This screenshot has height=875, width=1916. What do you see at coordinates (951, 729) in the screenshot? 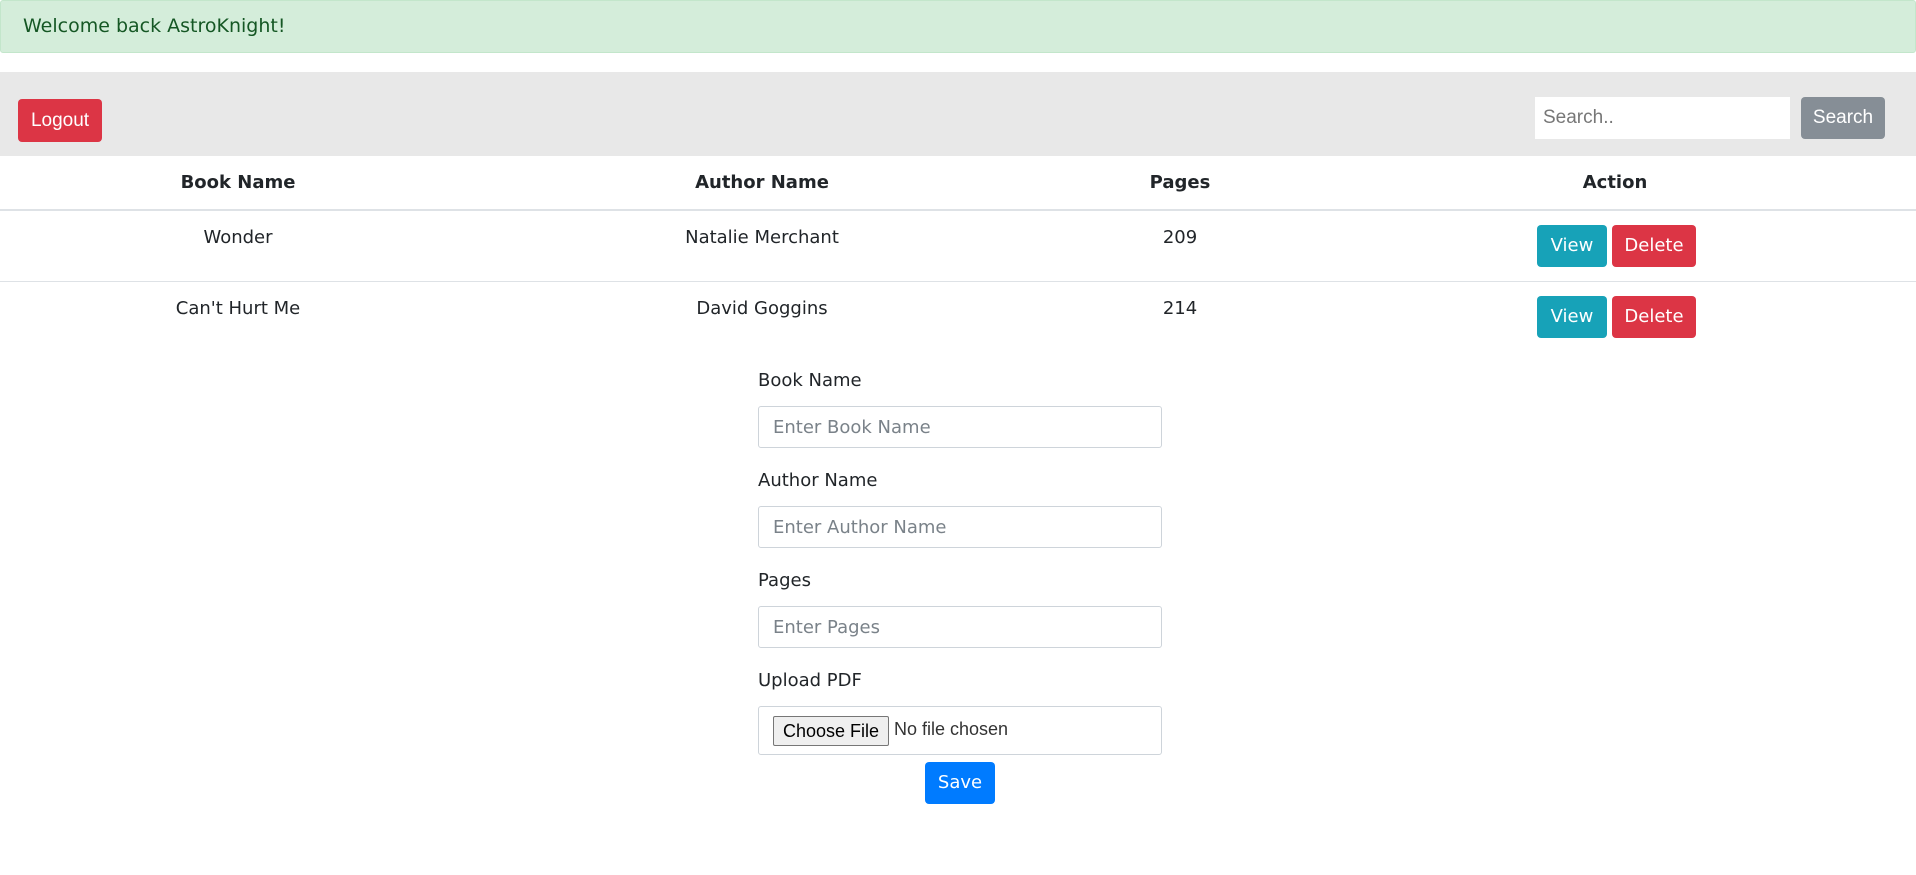
I see `file-status-text: No file chosen` at bounding box center [951, 729].